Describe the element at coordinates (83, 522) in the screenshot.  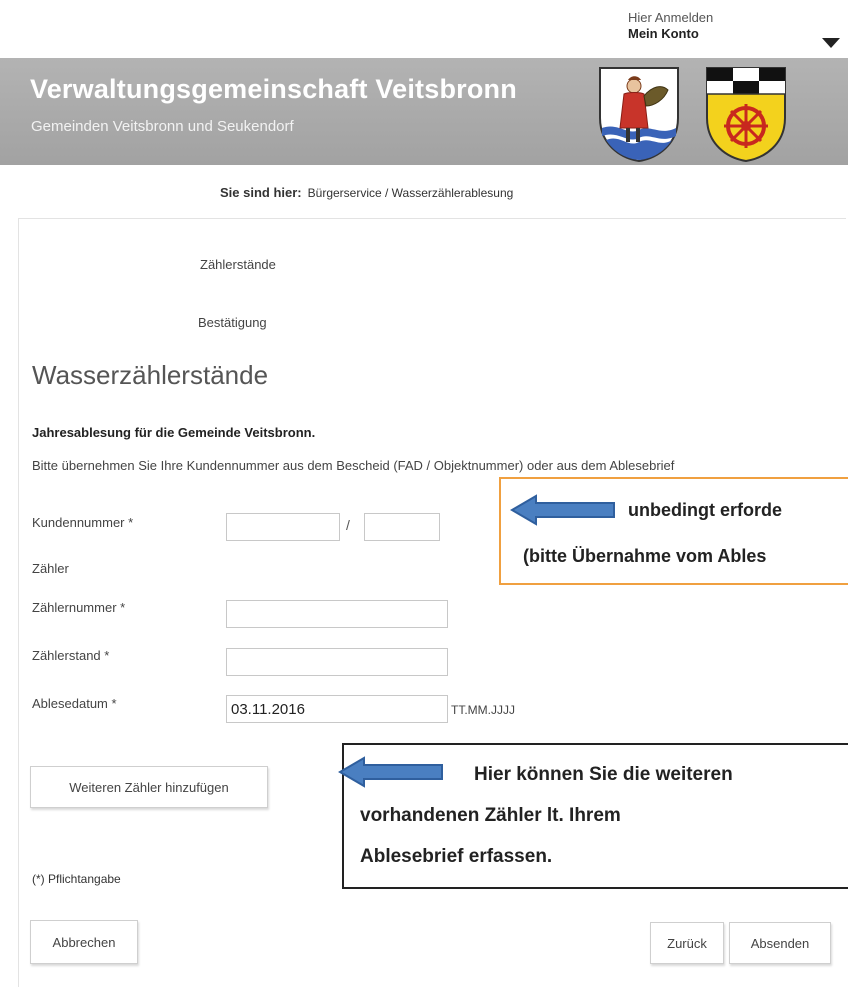
I see `kundennummer-label: Kundennummer *` at that location.